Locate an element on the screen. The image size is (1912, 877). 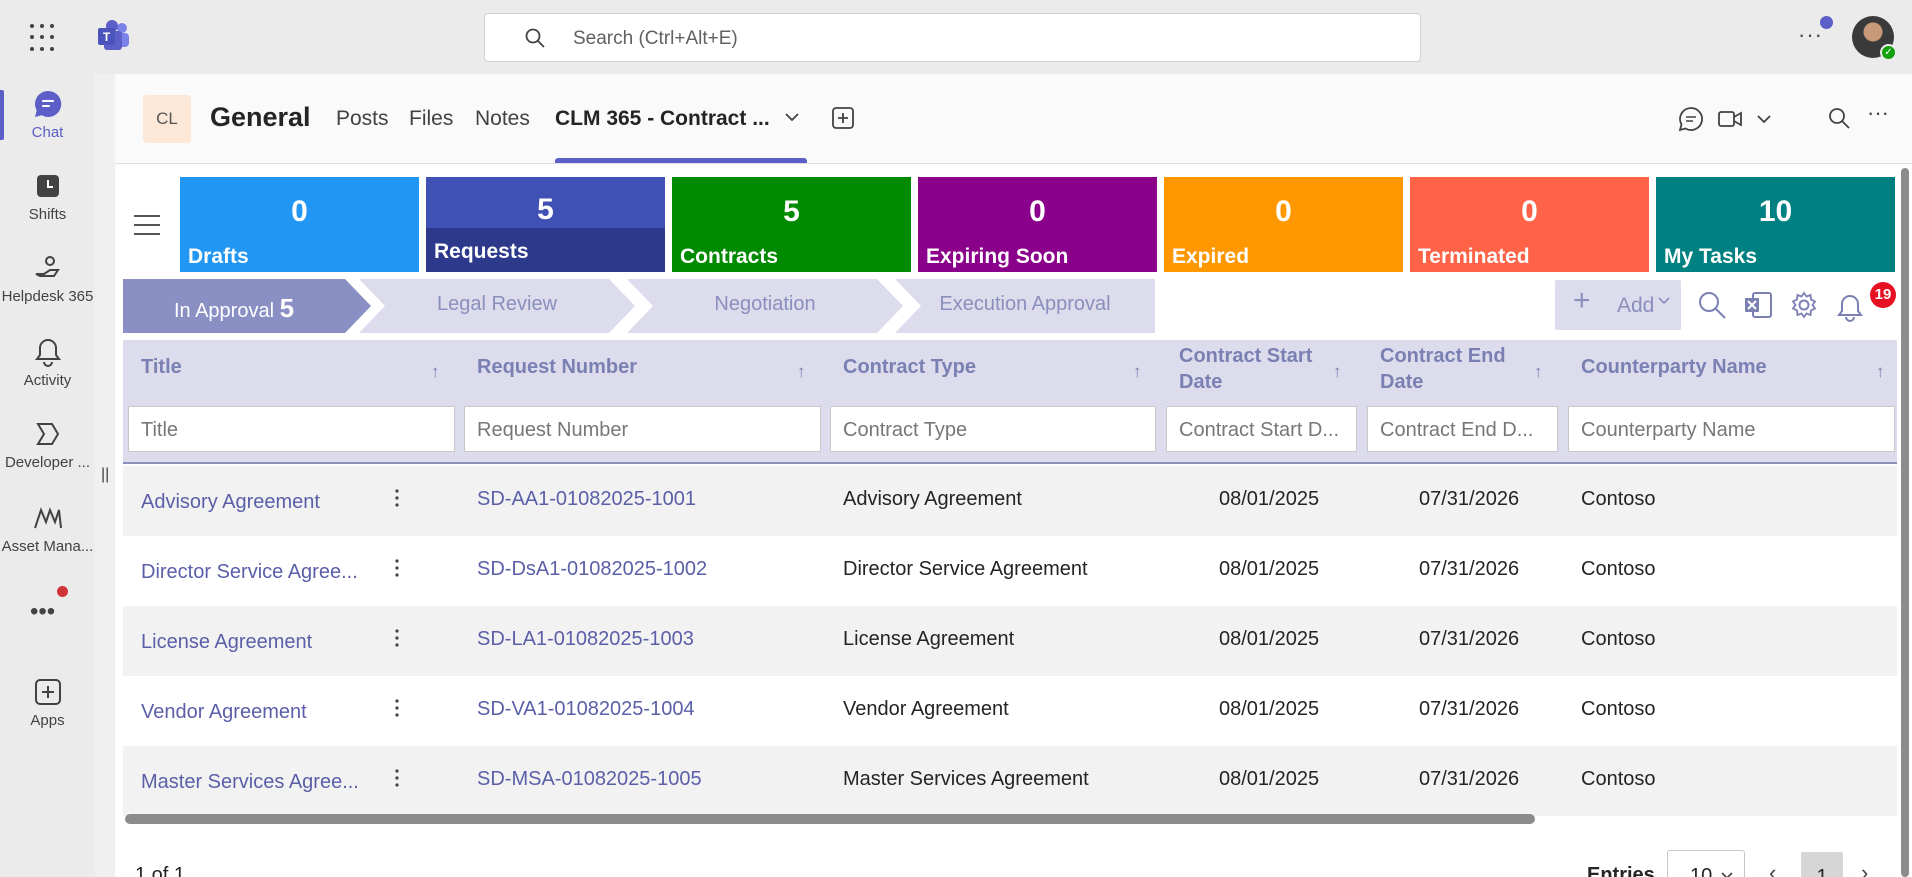
tile-expiring-soon: 0 Expiring Soon is located at coordinates (1037, 224).